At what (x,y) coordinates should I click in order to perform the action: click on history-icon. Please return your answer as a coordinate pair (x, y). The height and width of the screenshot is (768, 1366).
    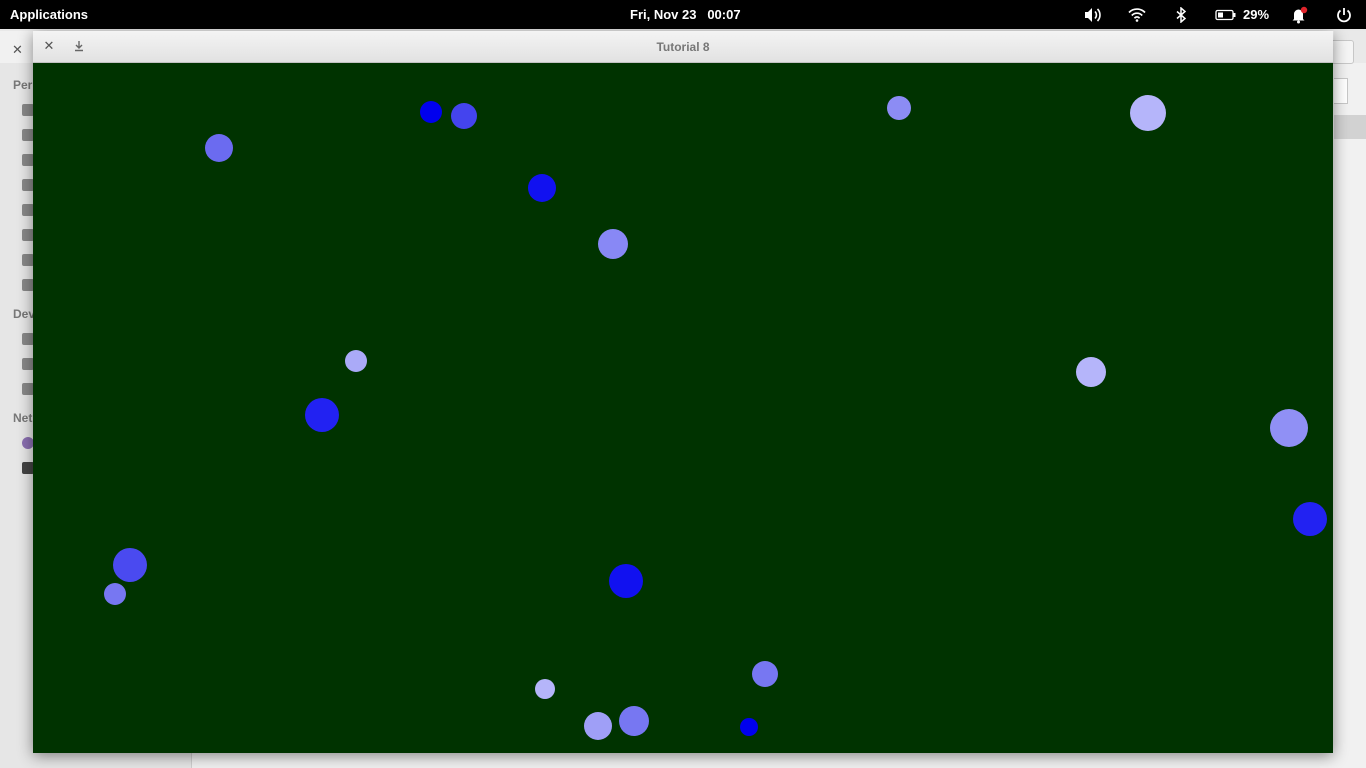
    Looking at the image, I should click on (1350, 127).